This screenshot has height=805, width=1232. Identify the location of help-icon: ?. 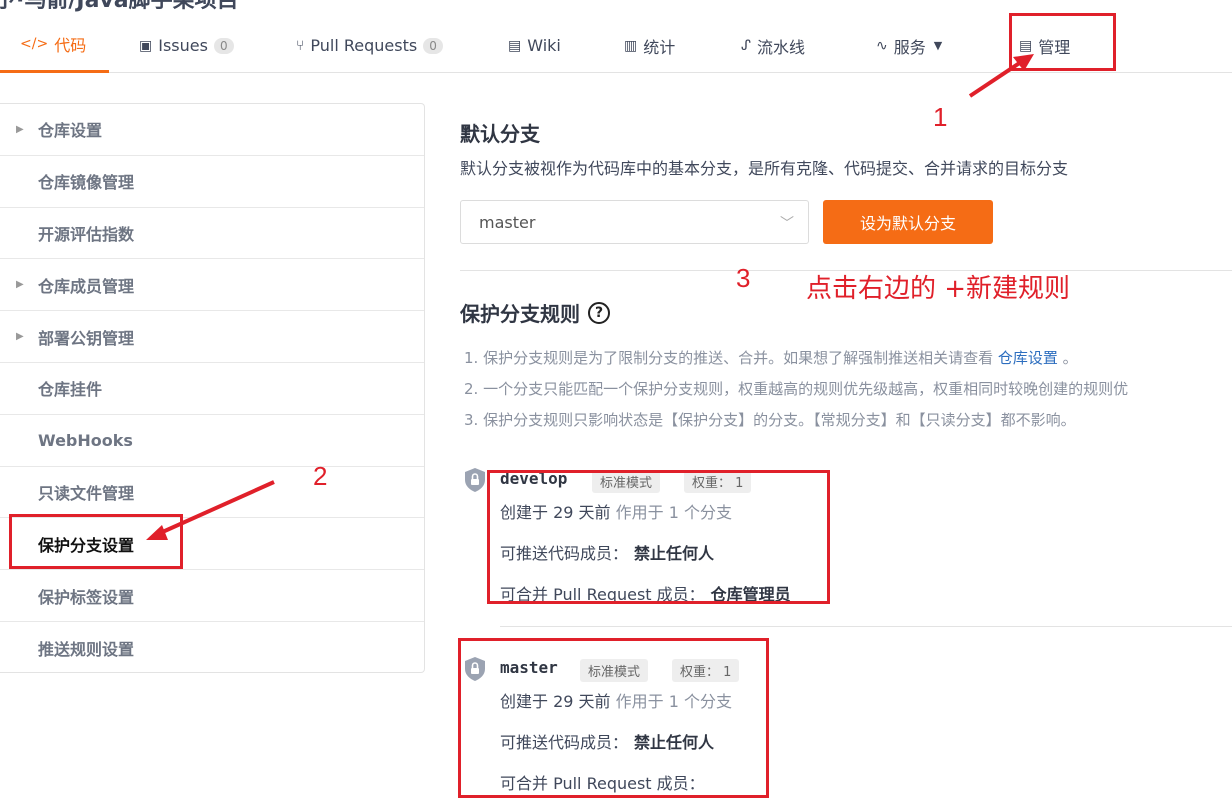
(599, 312).